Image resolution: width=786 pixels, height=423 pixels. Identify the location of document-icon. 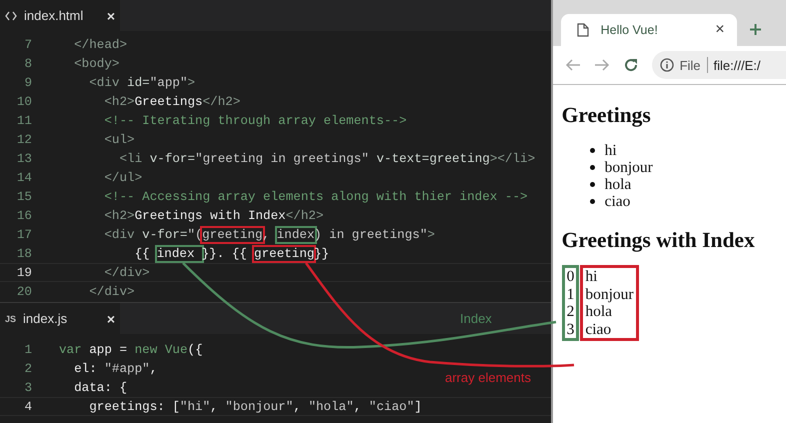
(582, 30).